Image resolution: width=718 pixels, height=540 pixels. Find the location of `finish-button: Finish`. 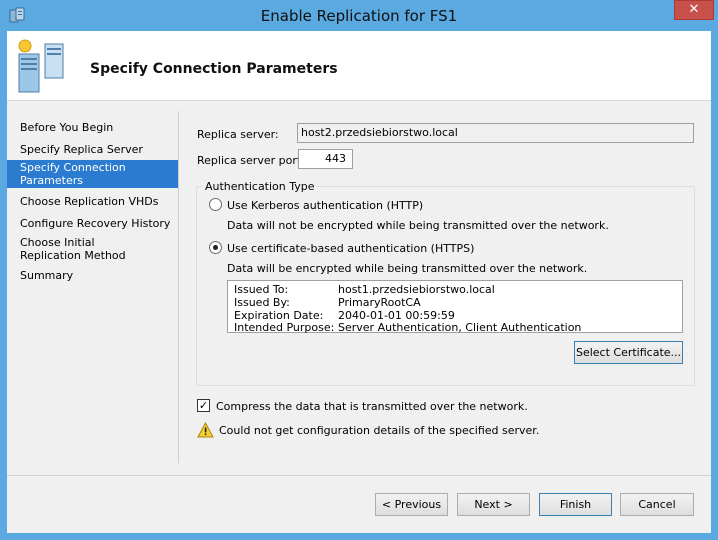

finish-button: Finish is located at coordinates (575, 504).